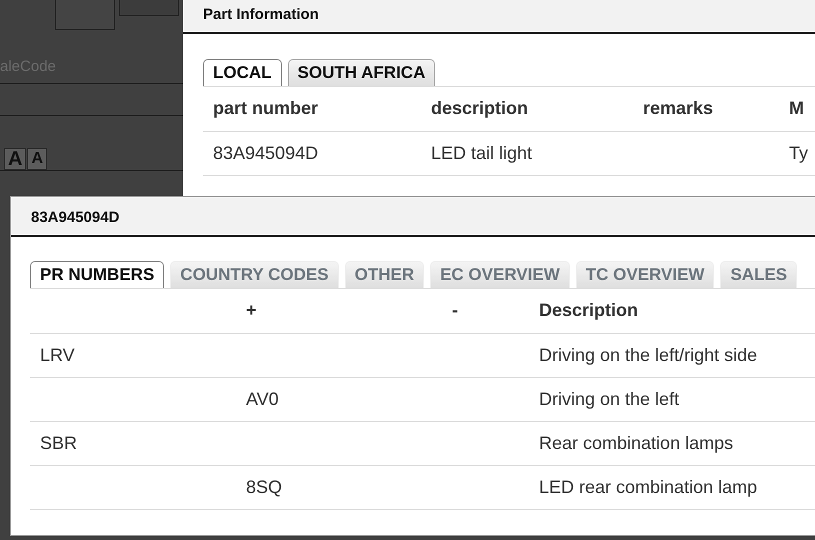  I want to click on table-cell: LRV, so click(57, 354).